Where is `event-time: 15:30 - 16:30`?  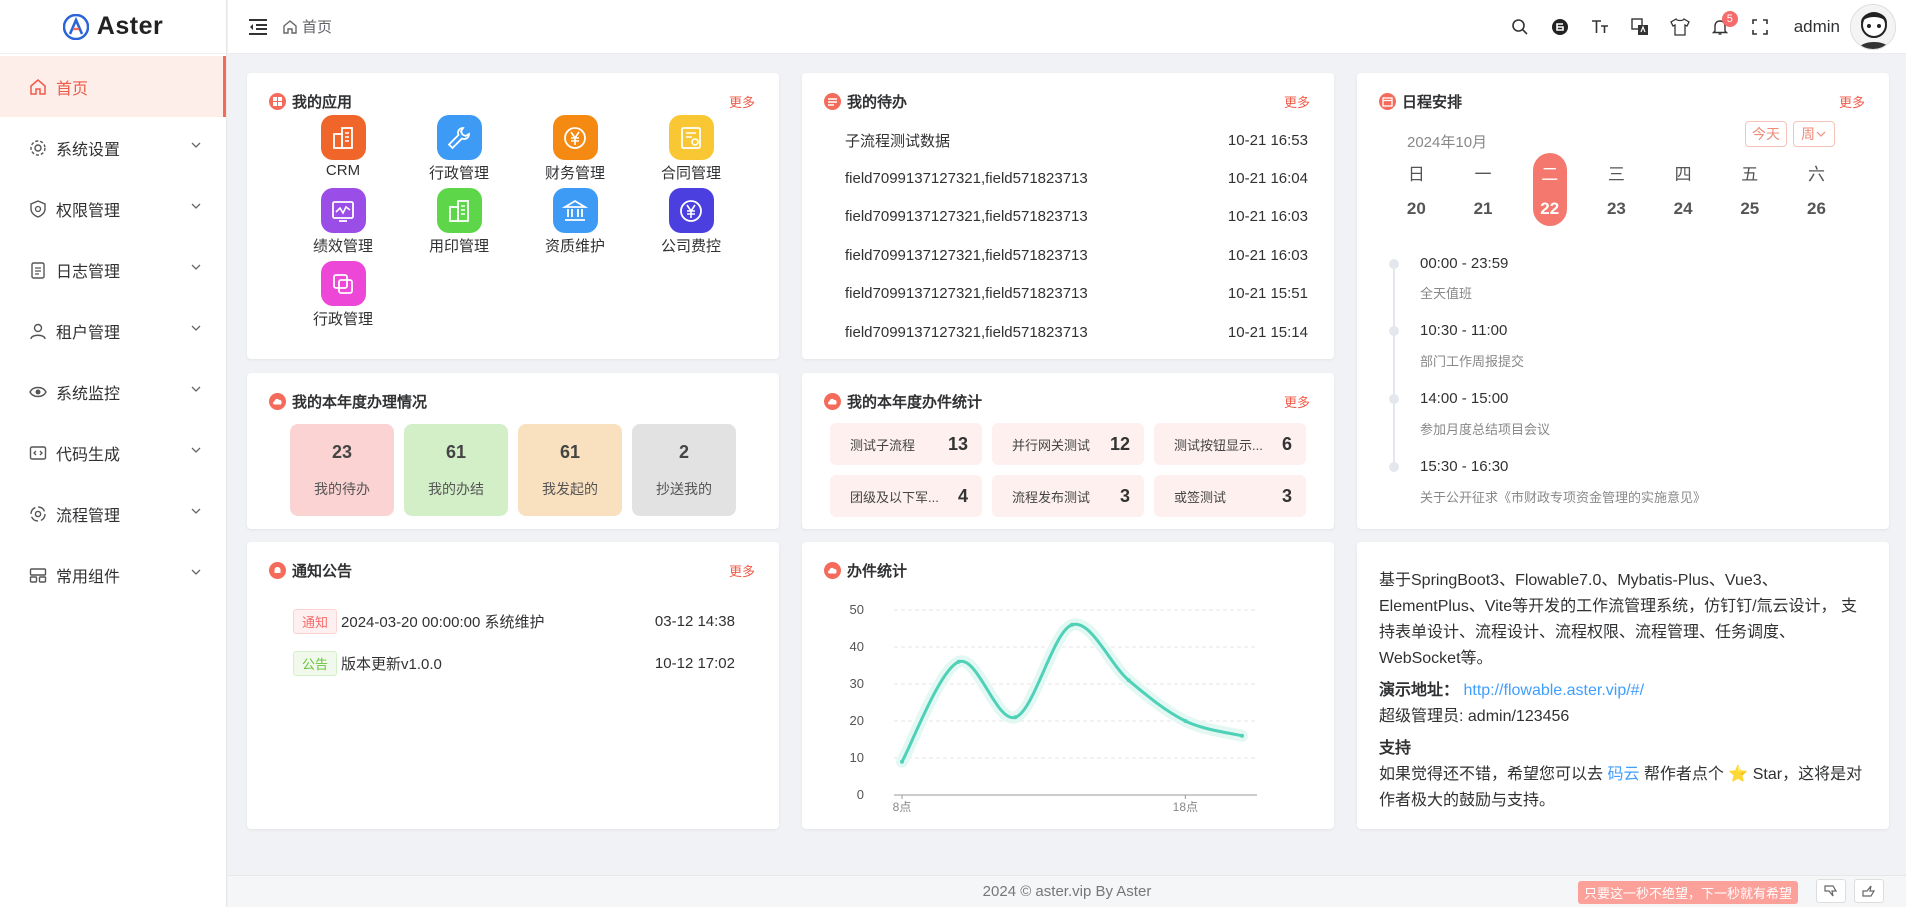 event-time: 15:30 - 16:30 is located at coordinates (1464, 466).